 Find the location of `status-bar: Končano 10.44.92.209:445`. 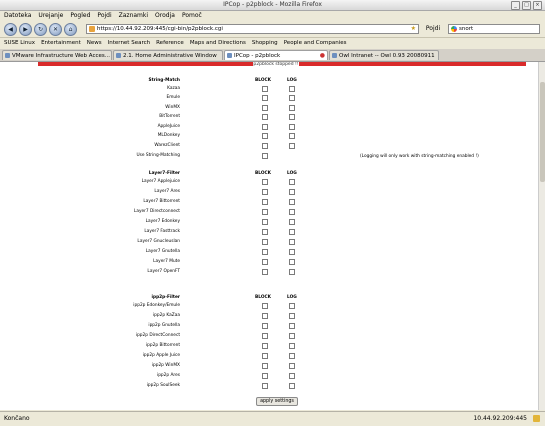

status-bar: Končano 10.44.92.209:445 is located at coordinates (272, 418).